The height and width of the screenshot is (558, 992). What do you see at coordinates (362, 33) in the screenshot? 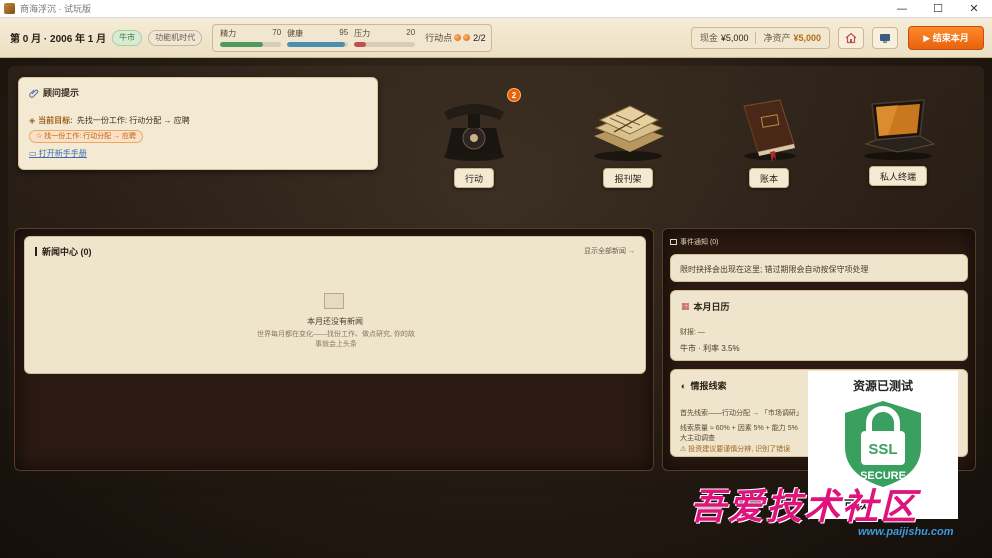
I see `stat-label: 压力` at bounding box center [362, 33].